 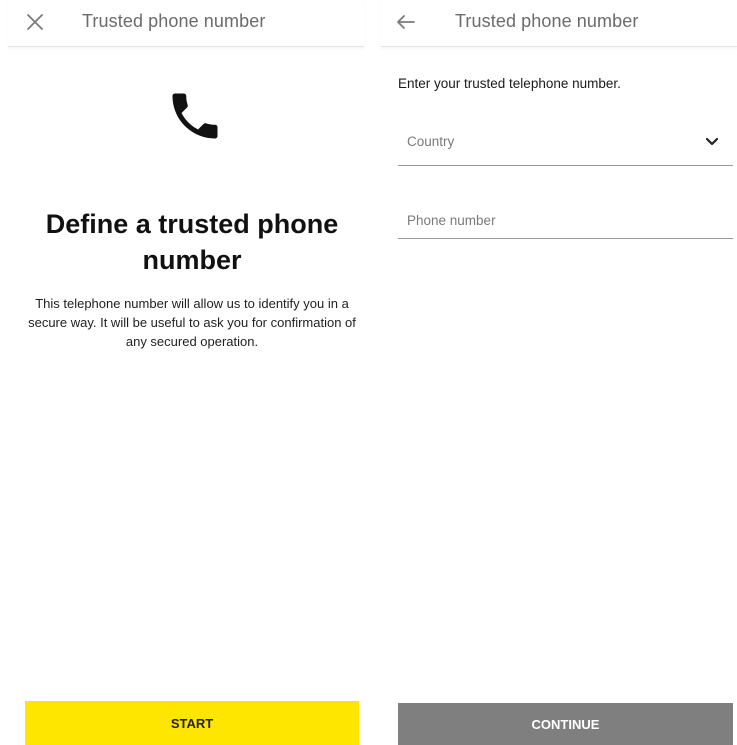 I want to click on phone-number-input, so click(x=565, y=220).